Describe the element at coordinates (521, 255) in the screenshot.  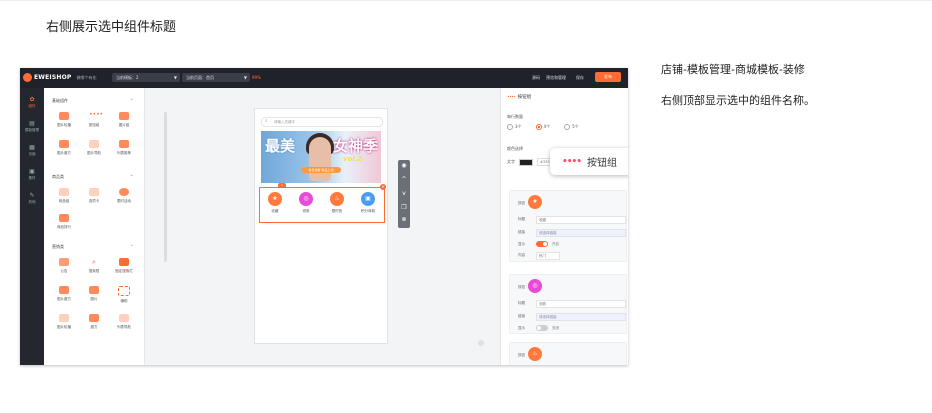
I see `content-label: 内容` at that location.